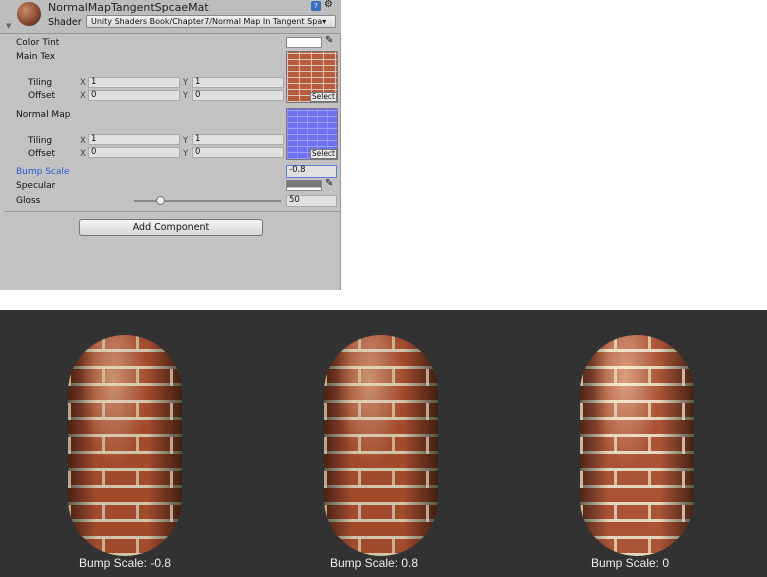 The width and height of the screenshot is (767, 577). What do you see at coordinates (316, 6) in the screenshot?
I see `help-icon: ?` at bounding box center [316, 6].